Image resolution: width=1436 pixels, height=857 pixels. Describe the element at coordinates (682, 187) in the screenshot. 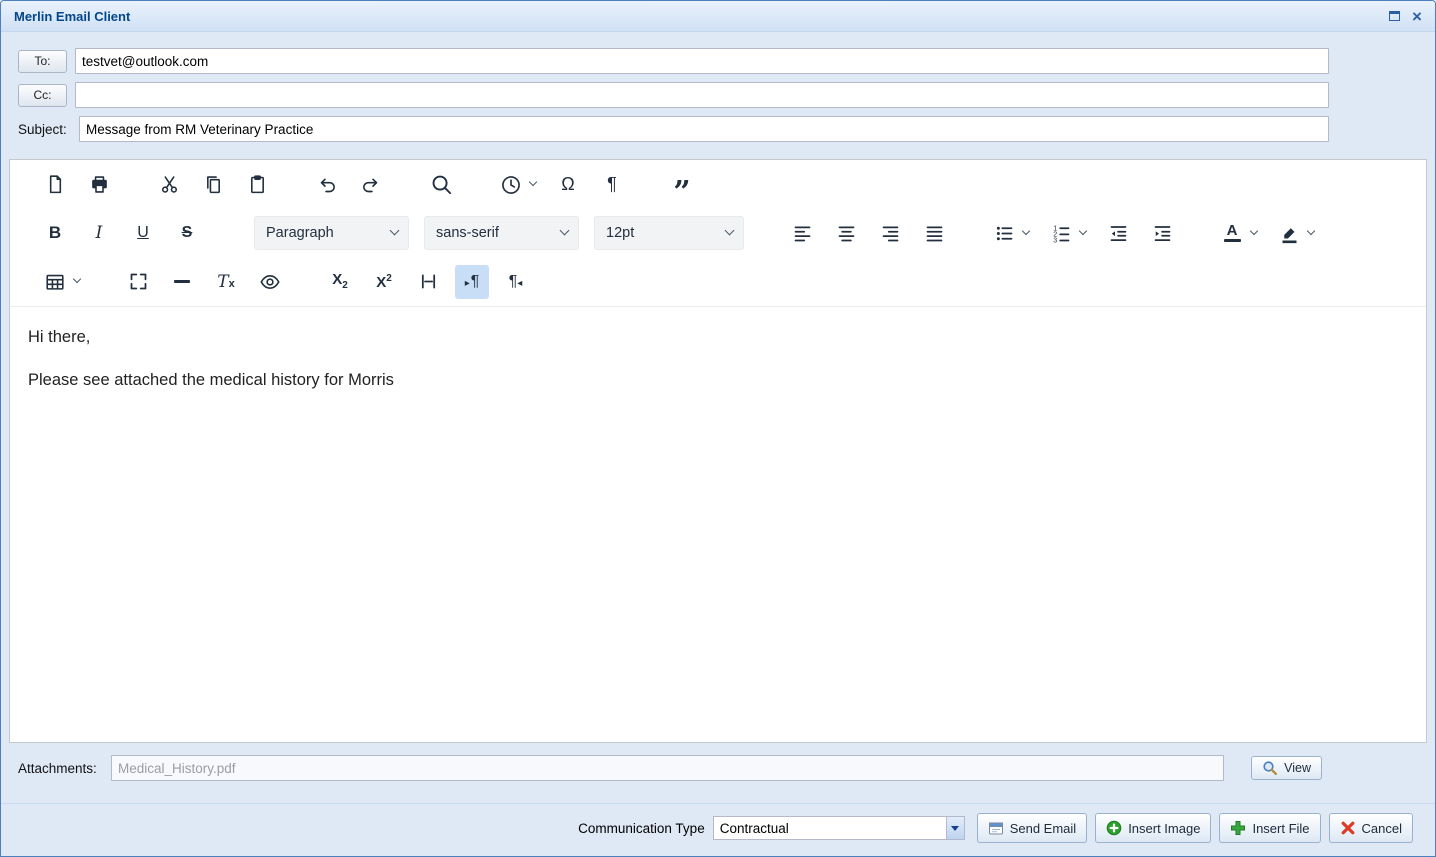

I see `blockquote-button: ”` at that location.